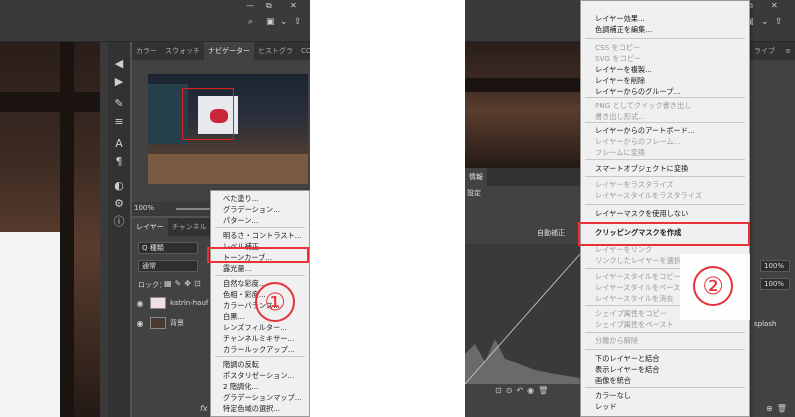 Image resolution: width=795 pixels, height=417 pixels. What do you see at coordinates (765, 324) in the screenshot?
I see `layer-name: splash` at bounding box center [765, 324].